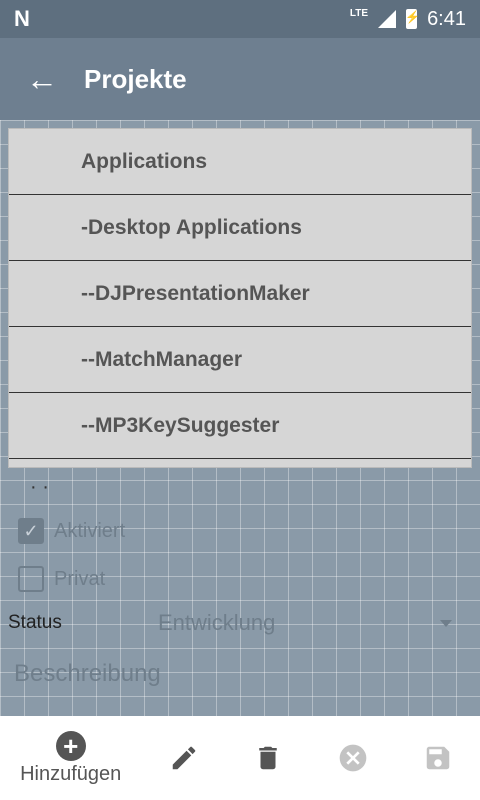 The width and height of the screenshot is (480, 800). I want to click on bottom-action-bar: + Hinzufügen, so click(240, 758).